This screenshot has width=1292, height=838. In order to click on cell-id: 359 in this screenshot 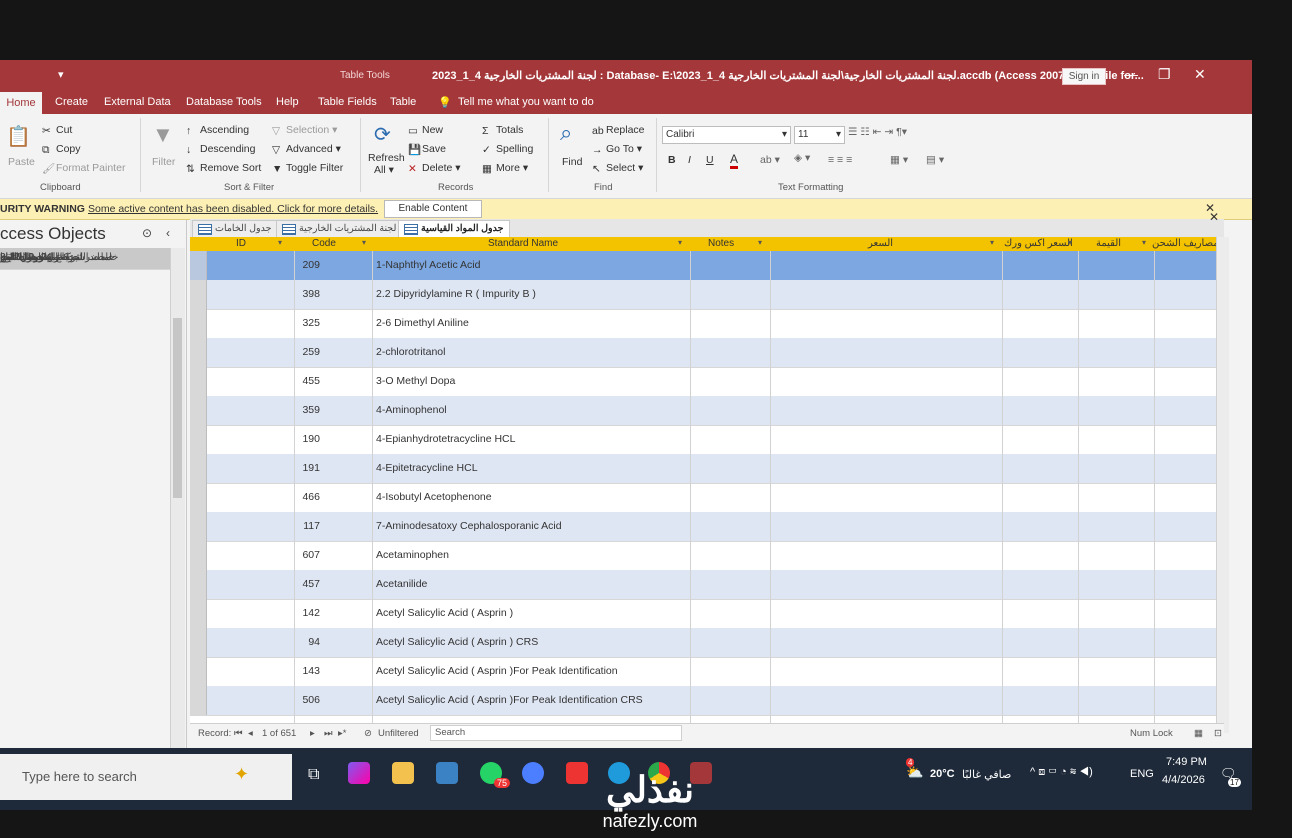, I will do `click(270, 410)`.